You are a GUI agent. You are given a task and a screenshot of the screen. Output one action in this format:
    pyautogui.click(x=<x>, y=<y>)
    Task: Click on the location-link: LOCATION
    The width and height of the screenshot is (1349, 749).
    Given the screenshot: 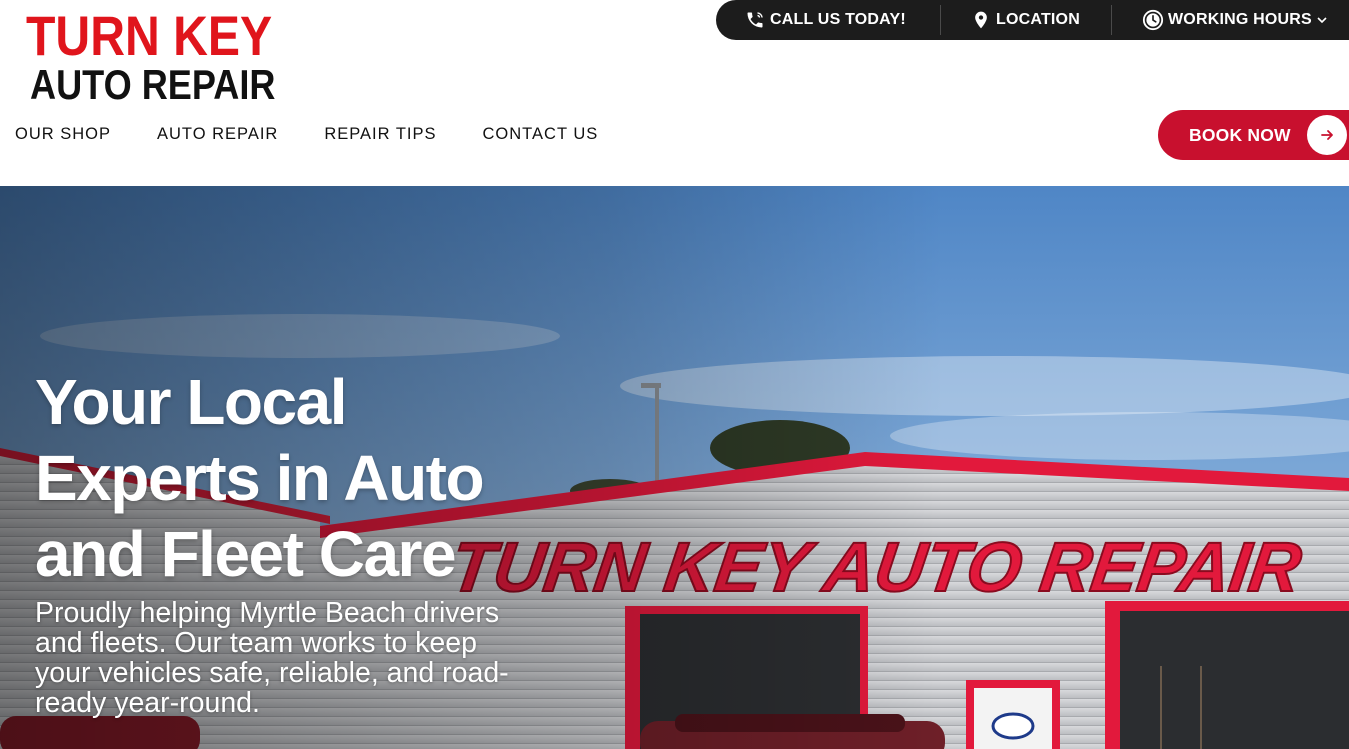 What is the action you would take?
    pyautogui.click(x=1025, y=20)
    